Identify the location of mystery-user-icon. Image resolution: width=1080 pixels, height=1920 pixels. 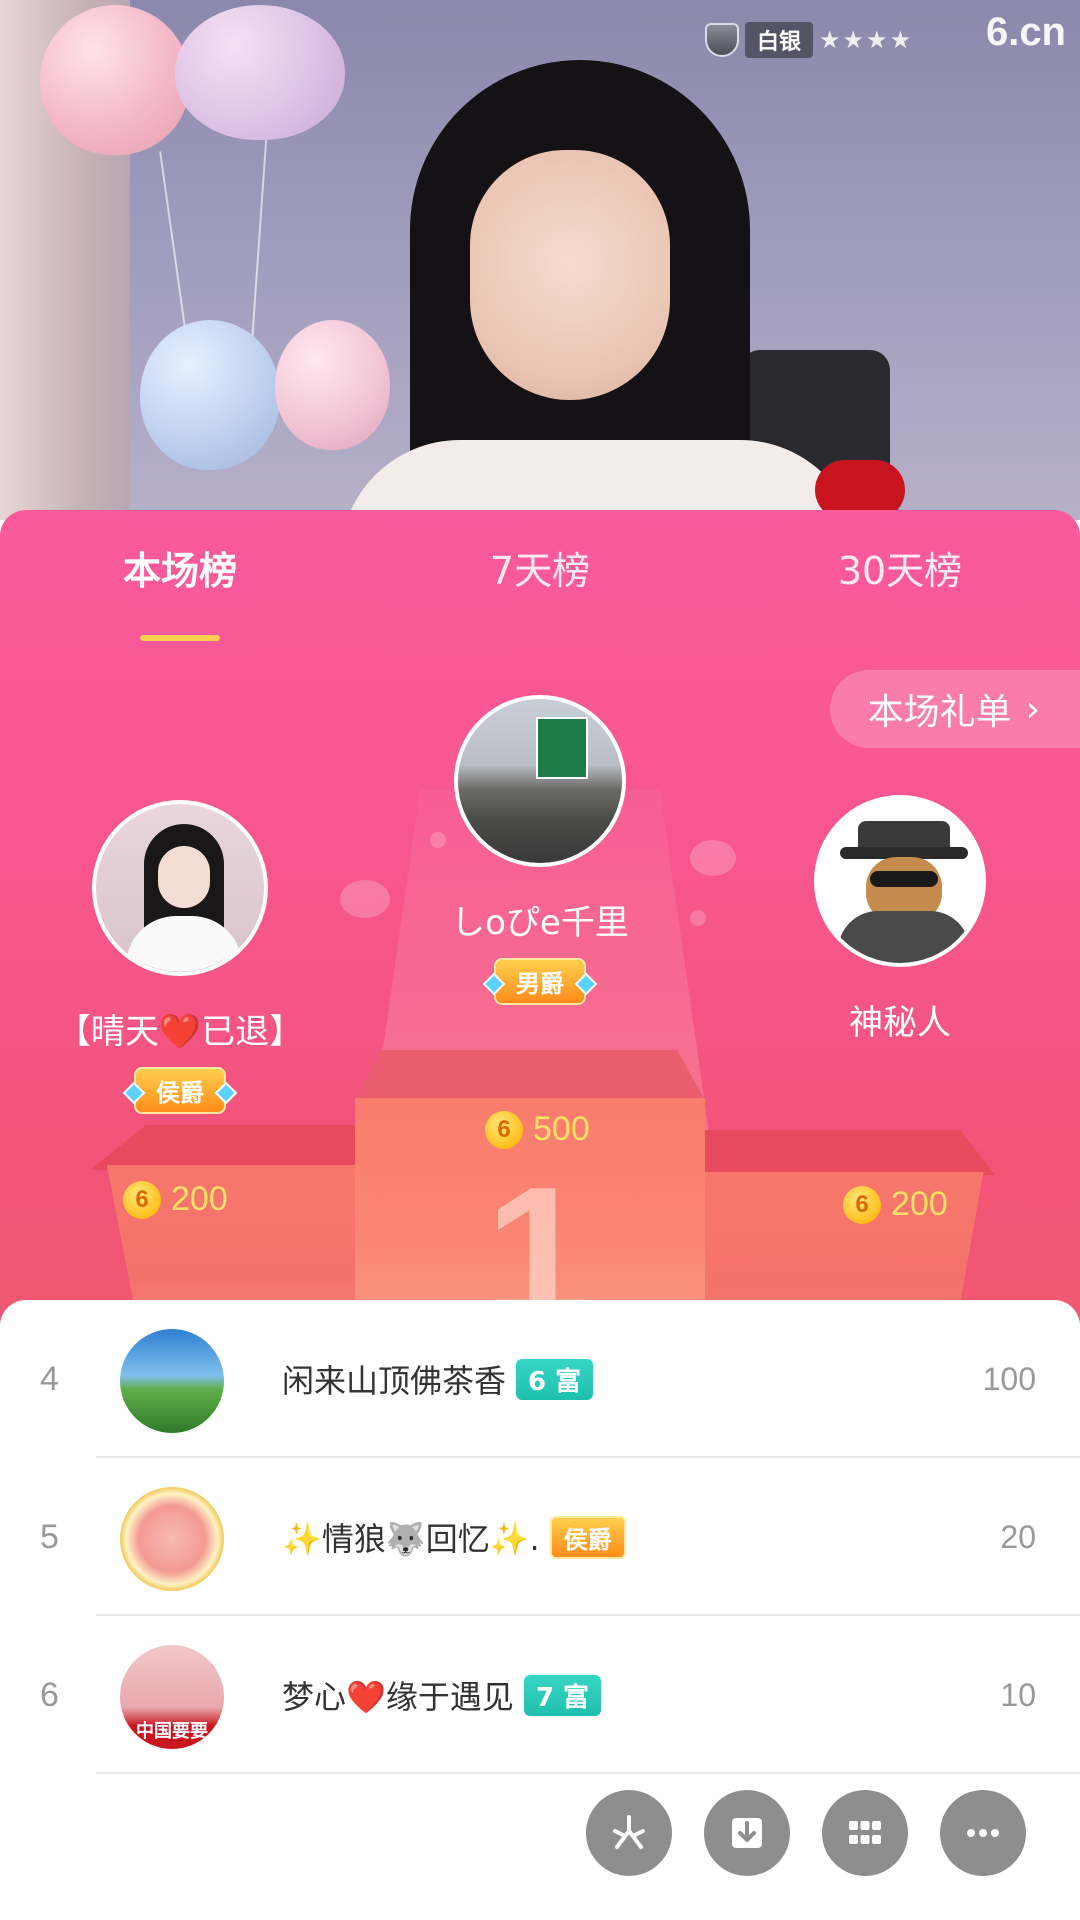
(900, 881).